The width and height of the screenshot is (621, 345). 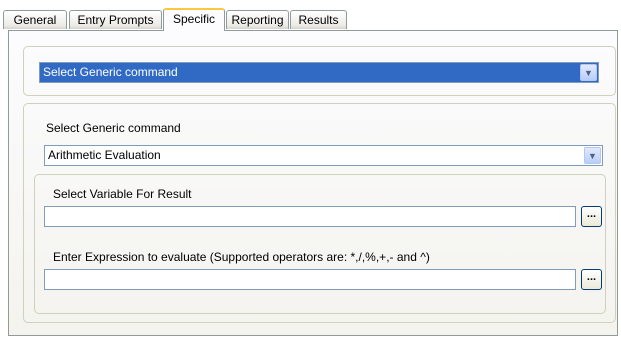 What do you see at coordinates (110, 72) in the screenshot?
I see `top-command-value: Select Generic command` at bounding box center [110, 72].